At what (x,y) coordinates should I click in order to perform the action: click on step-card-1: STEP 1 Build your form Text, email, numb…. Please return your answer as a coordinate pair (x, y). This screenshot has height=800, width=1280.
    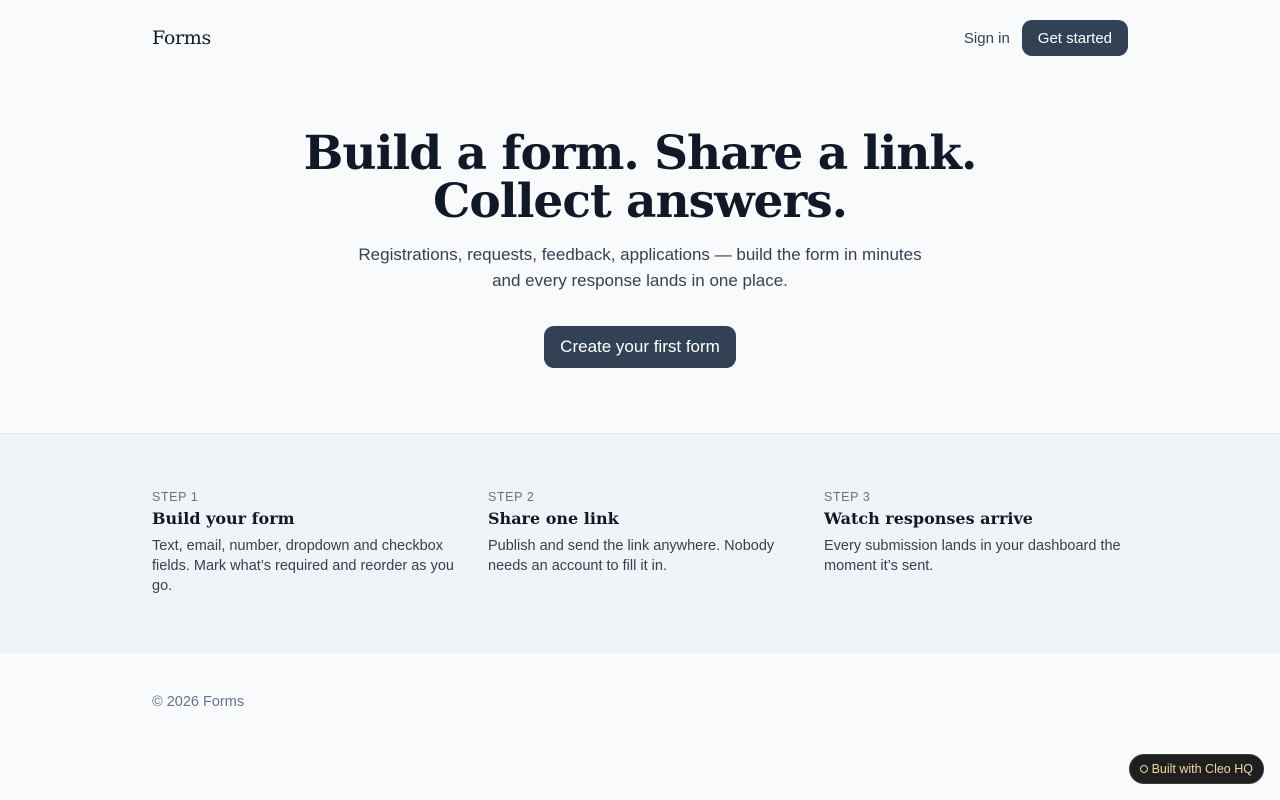
    Looking at the image, I should click on (320, 543).